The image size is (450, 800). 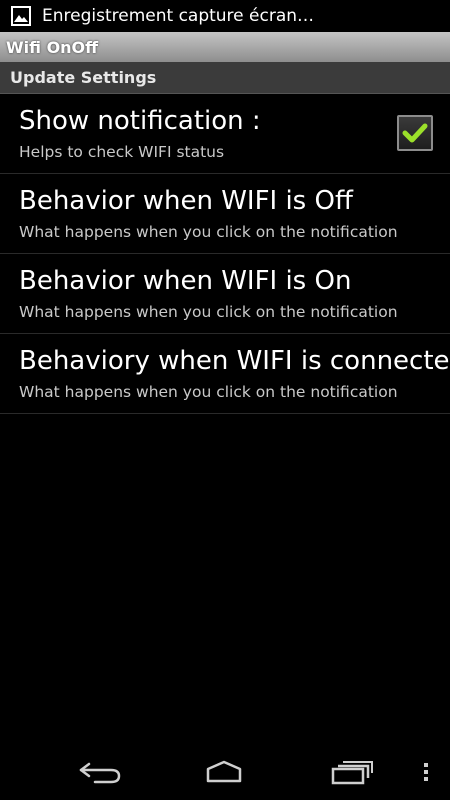 I want to click on app-title: Wifi OnOff, so click(x=52, y=47).